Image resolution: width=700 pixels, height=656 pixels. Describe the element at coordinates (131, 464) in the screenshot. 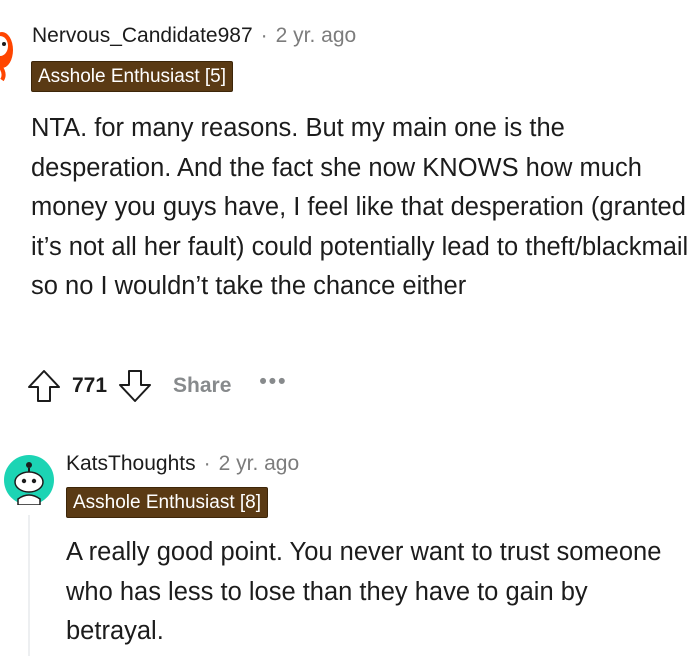

I see `username-link: KatsThoughts` at that location.